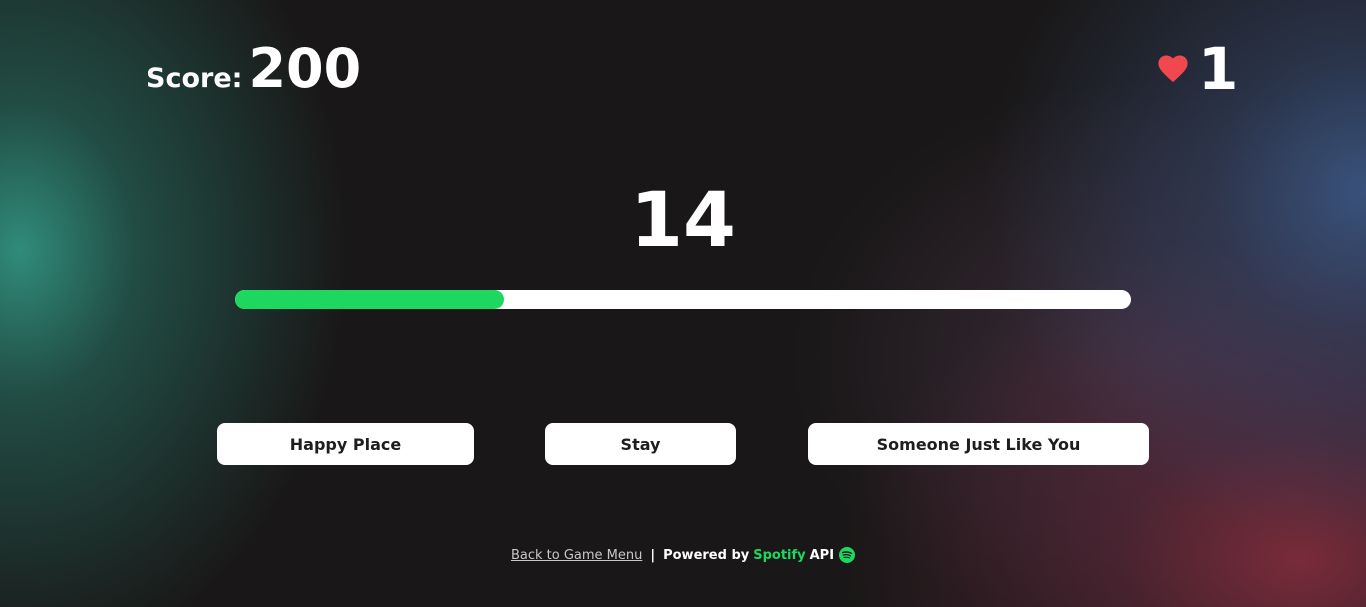 This screenshot has width=1366, height=607. I want to click on score-display: Score: 200, so click(253, 69).